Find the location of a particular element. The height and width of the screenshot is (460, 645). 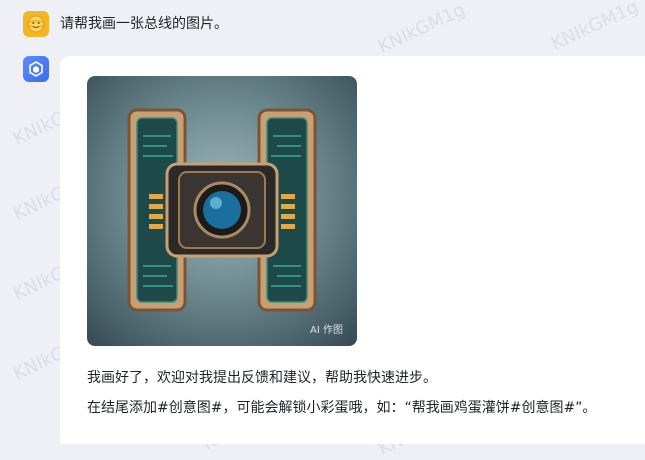

bot-avatar is located at coordinates (36, 69).